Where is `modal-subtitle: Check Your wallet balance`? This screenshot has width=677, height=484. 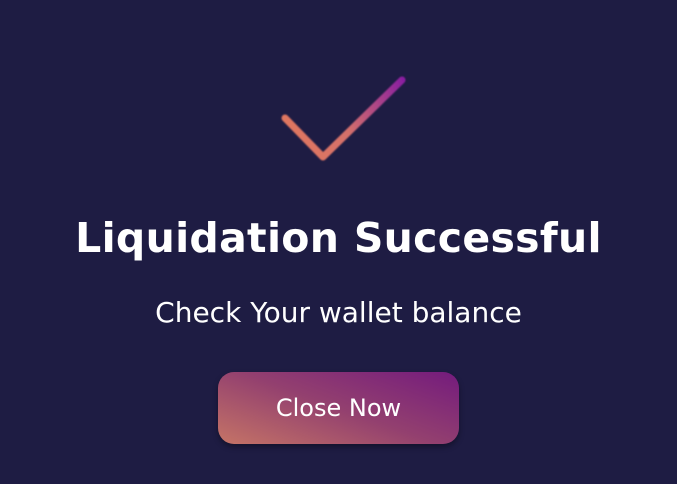
modal-subtitle: Check Your wallet balance is located at coordinates (338, 312).